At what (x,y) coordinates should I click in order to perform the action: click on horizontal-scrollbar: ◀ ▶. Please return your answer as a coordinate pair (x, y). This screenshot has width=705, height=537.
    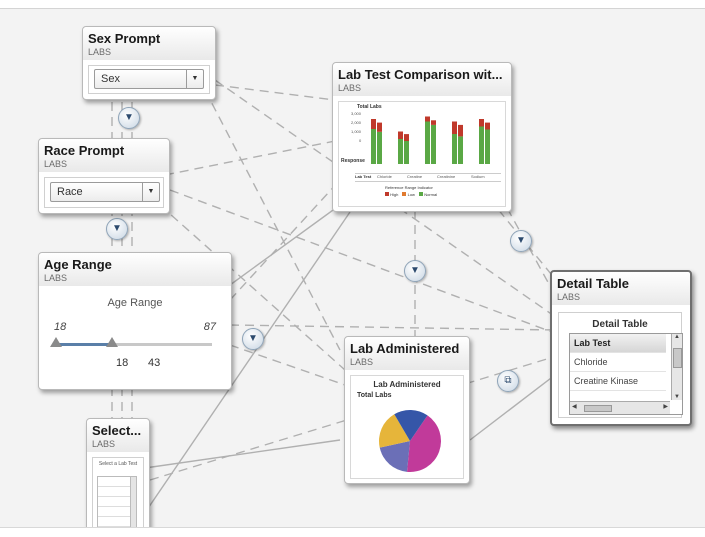
    Looking at the image, I should click on (620, 407).